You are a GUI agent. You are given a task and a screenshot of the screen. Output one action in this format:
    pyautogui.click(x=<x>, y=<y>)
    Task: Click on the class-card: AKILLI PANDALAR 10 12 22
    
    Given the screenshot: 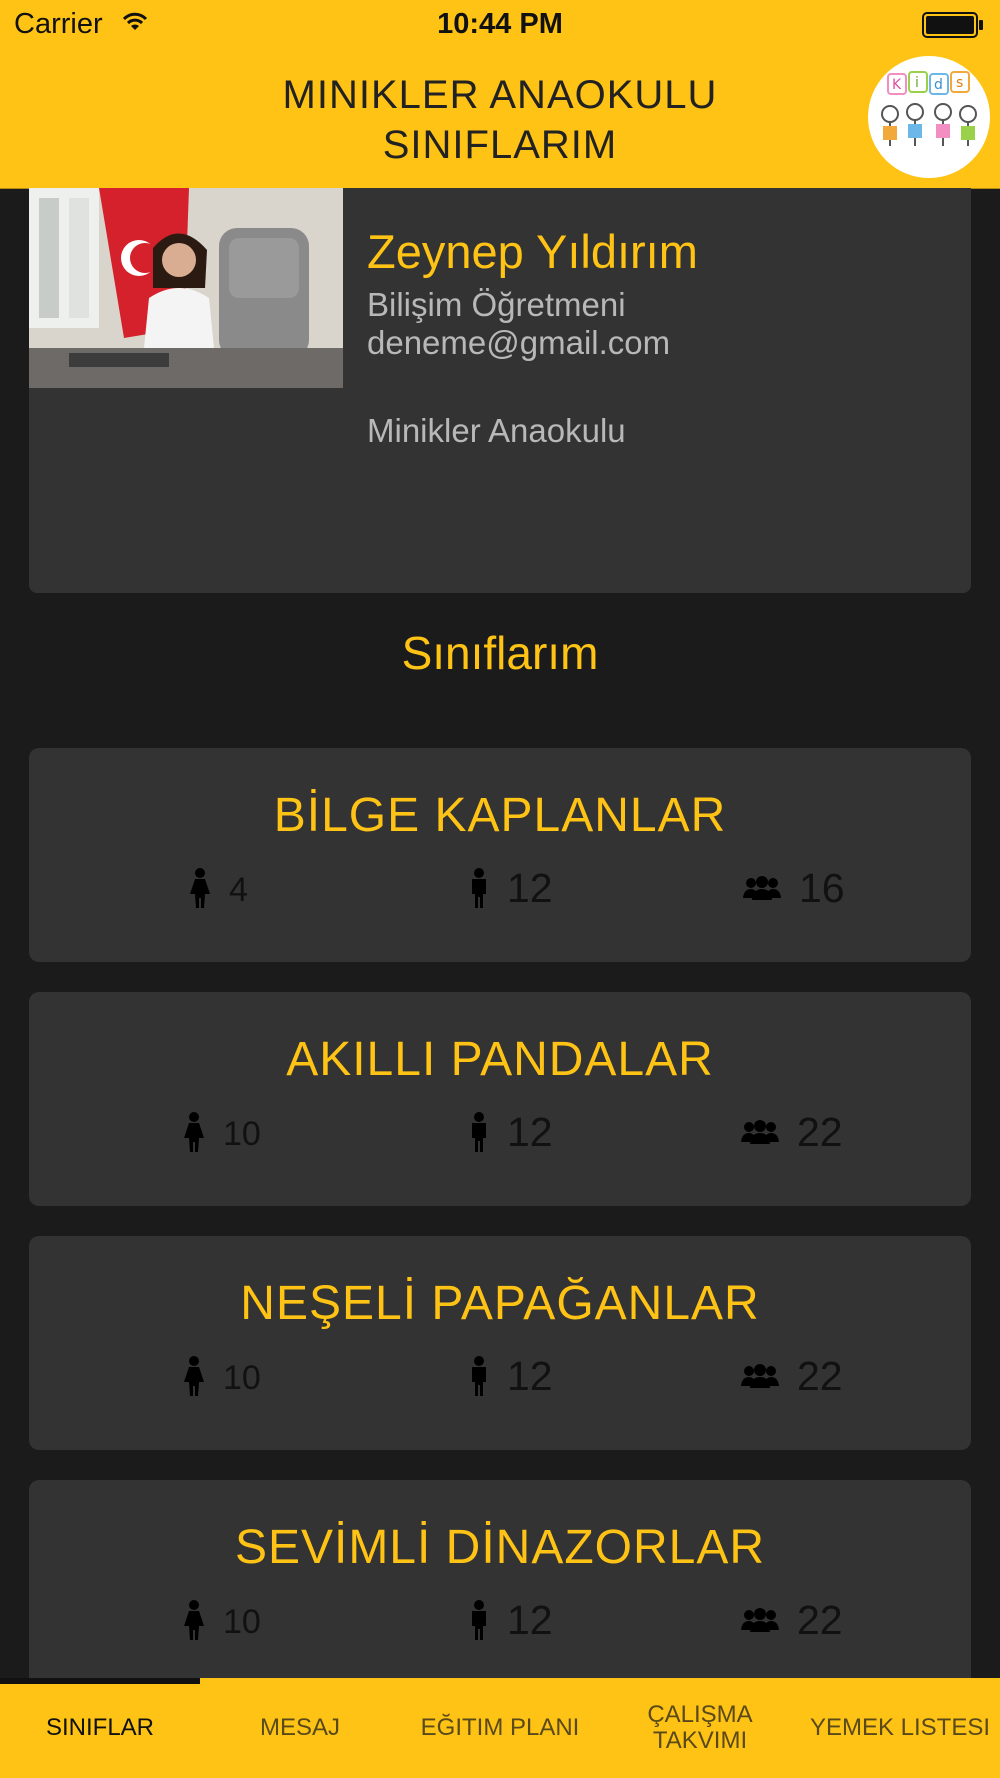 What is the action you would take?
    pyautogui.click(x=500, y=1099)
    